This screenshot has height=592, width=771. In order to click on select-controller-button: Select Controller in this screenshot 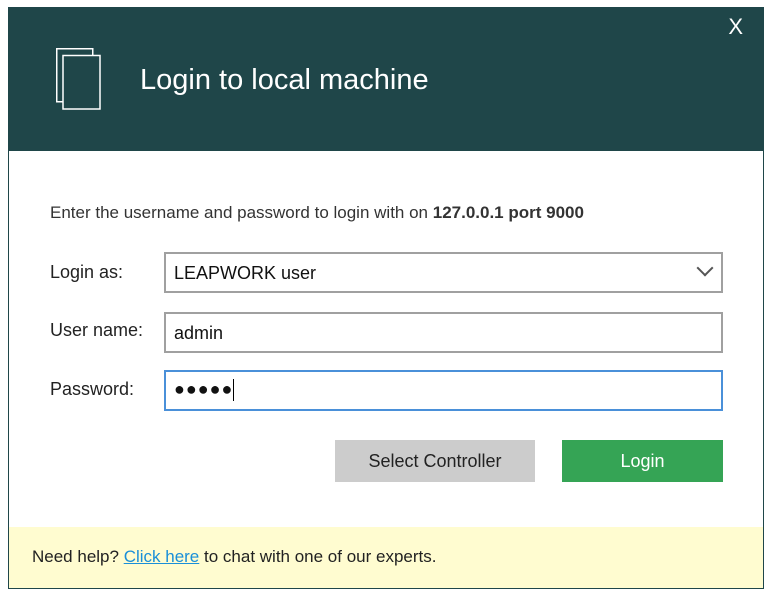, I will do `click(435, 461)`.